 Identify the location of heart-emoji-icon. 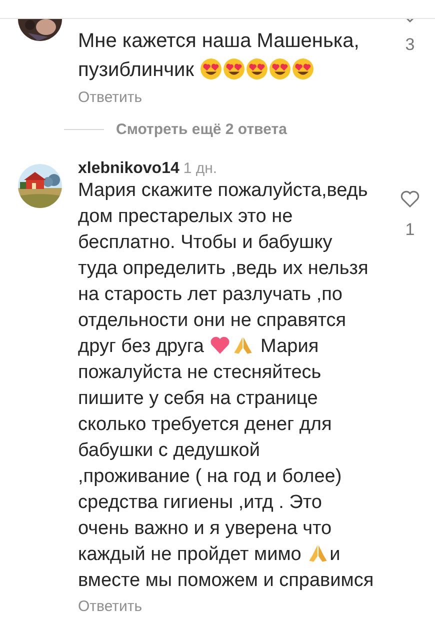
(220, 345).